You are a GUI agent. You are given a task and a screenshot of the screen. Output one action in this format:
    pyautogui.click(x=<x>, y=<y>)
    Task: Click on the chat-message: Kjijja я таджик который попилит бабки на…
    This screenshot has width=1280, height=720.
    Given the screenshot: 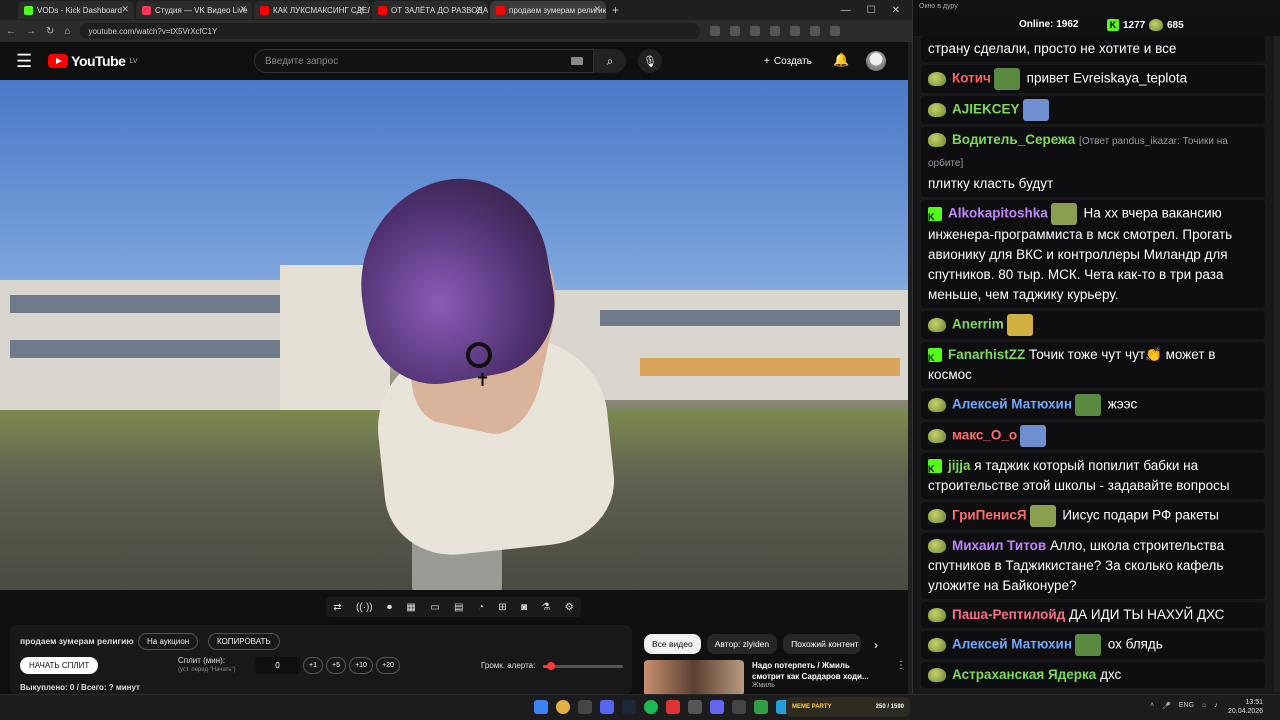 What is the action you would take?
    pyautogui.click(x=1093, y=476)
    